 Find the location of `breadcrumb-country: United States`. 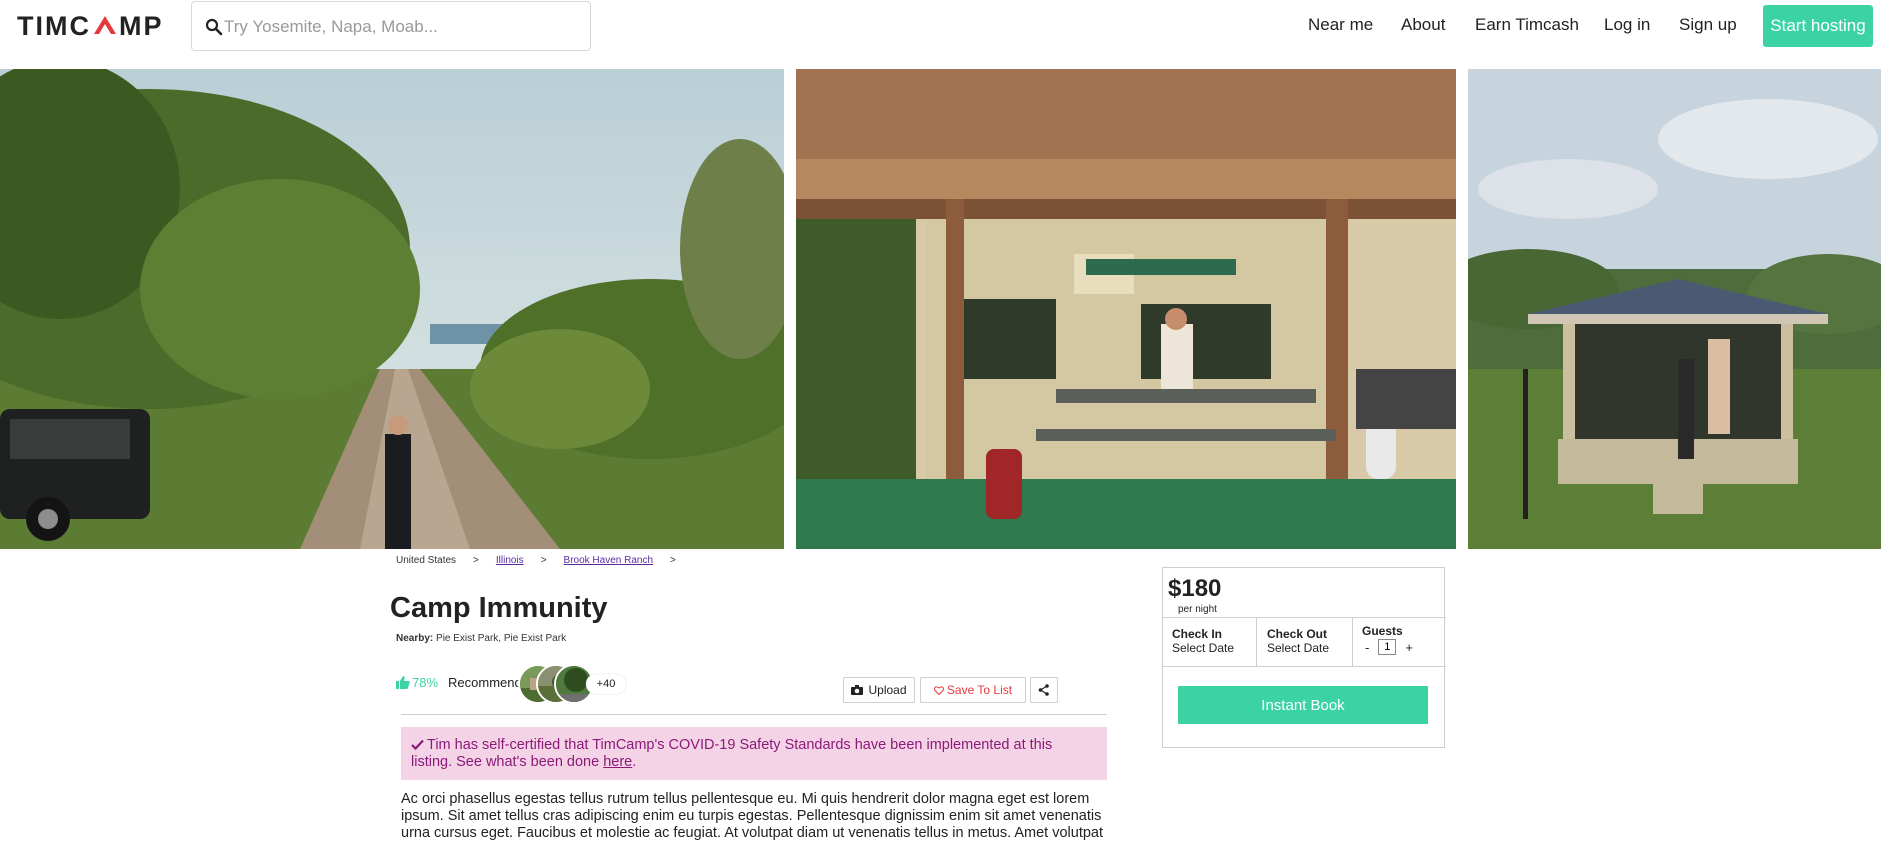

breadcrumb-country: United States is located at coordinates (426, 560).